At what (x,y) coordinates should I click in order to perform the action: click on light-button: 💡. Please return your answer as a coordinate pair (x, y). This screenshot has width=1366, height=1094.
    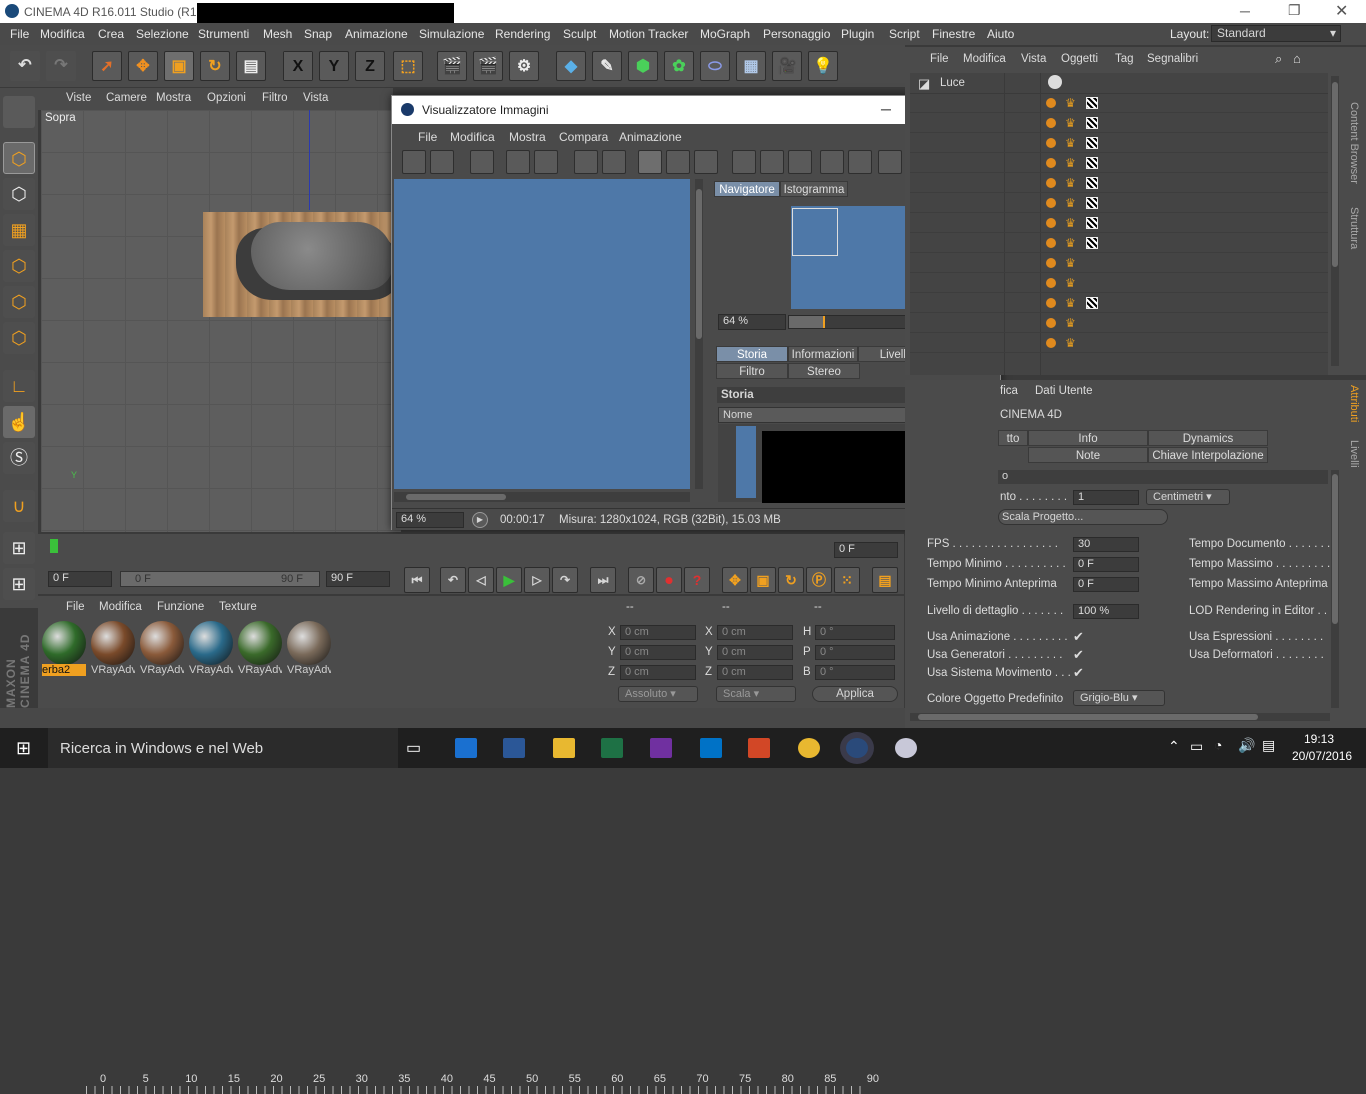
    Looking at the image, I should click on (823, 66).